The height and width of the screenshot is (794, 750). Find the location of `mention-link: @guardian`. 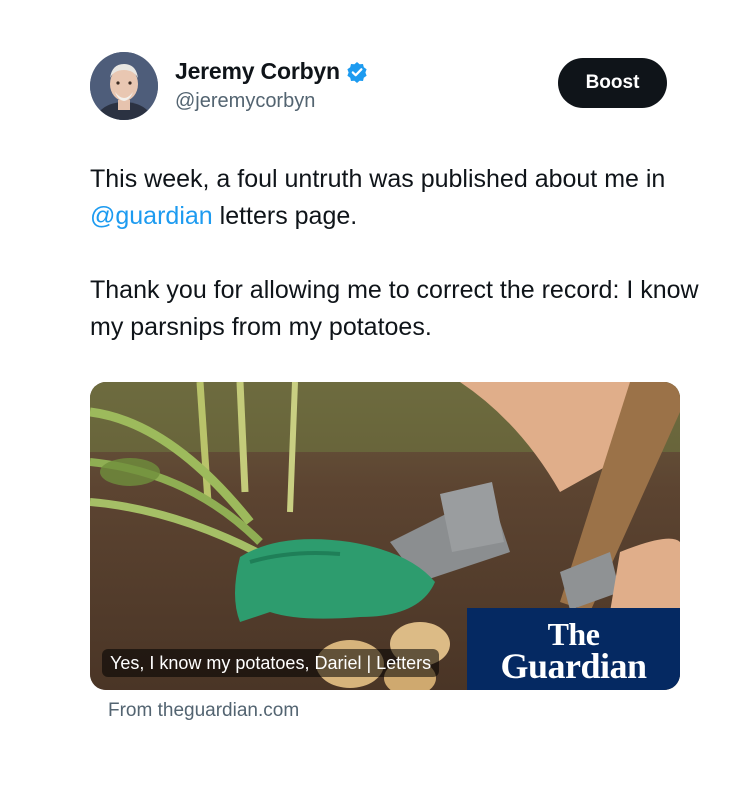

mention-link: @guardian is located at coordinates (151, 216).